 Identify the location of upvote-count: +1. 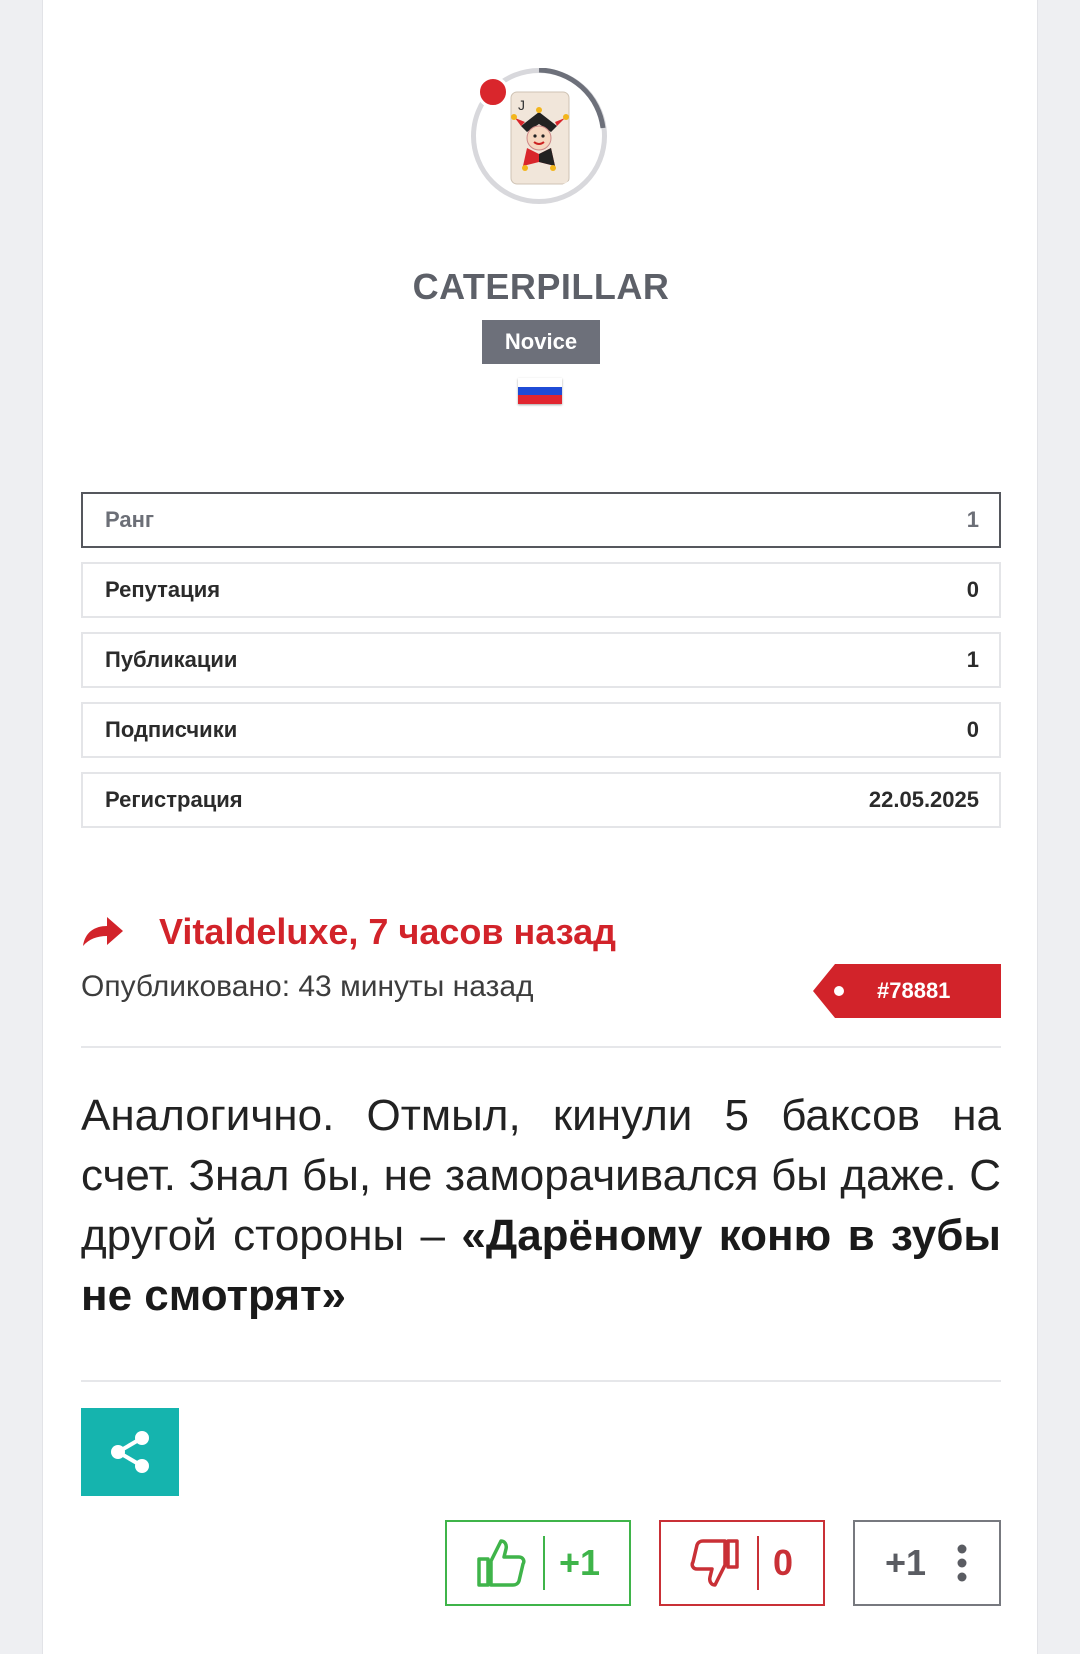
(580, 1562).